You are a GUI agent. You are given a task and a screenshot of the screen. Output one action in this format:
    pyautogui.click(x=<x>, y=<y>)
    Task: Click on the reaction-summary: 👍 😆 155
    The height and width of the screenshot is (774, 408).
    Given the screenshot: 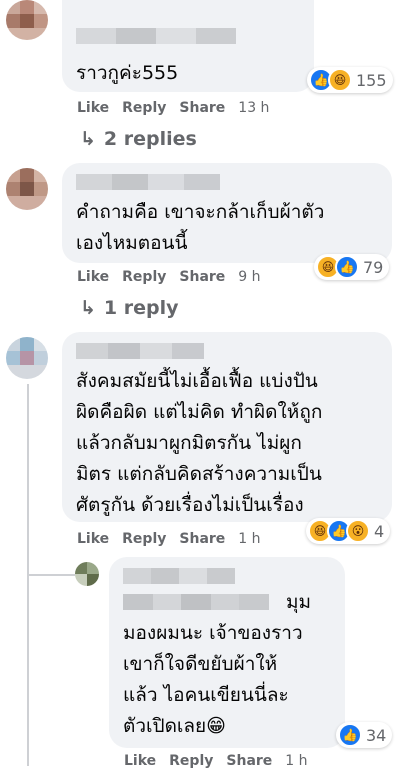 What is the action you would take?
    pyautogui.click(x=350, y=80)
    